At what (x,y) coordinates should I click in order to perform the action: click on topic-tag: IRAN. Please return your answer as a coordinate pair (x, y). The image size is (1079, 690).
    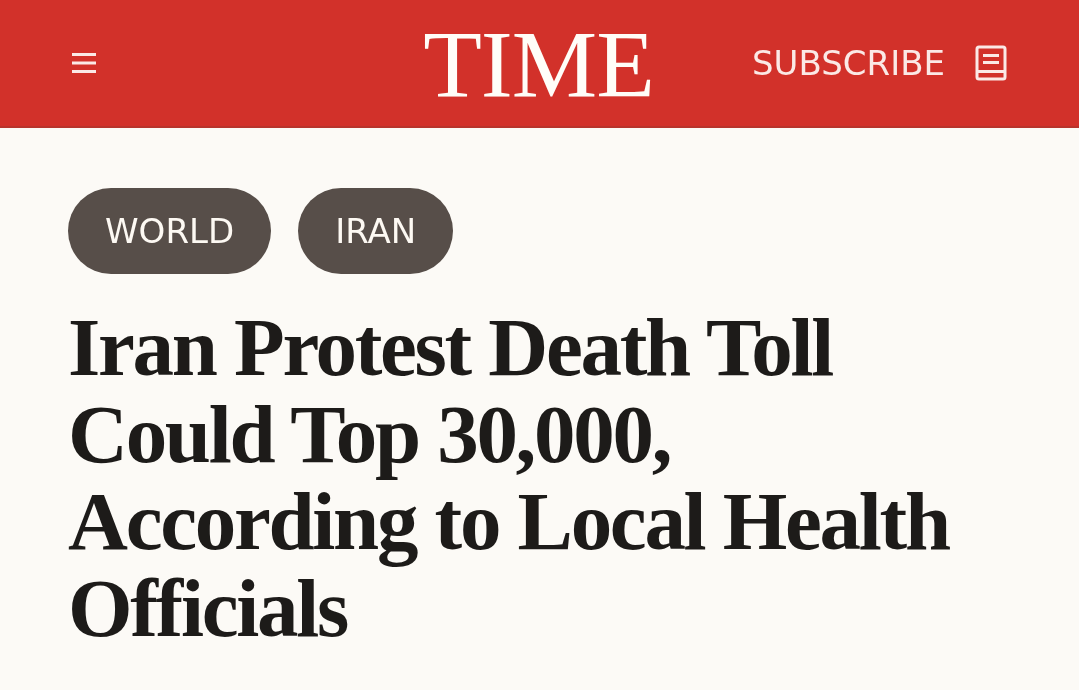
    Looking at the image, I should click on (376, 231).